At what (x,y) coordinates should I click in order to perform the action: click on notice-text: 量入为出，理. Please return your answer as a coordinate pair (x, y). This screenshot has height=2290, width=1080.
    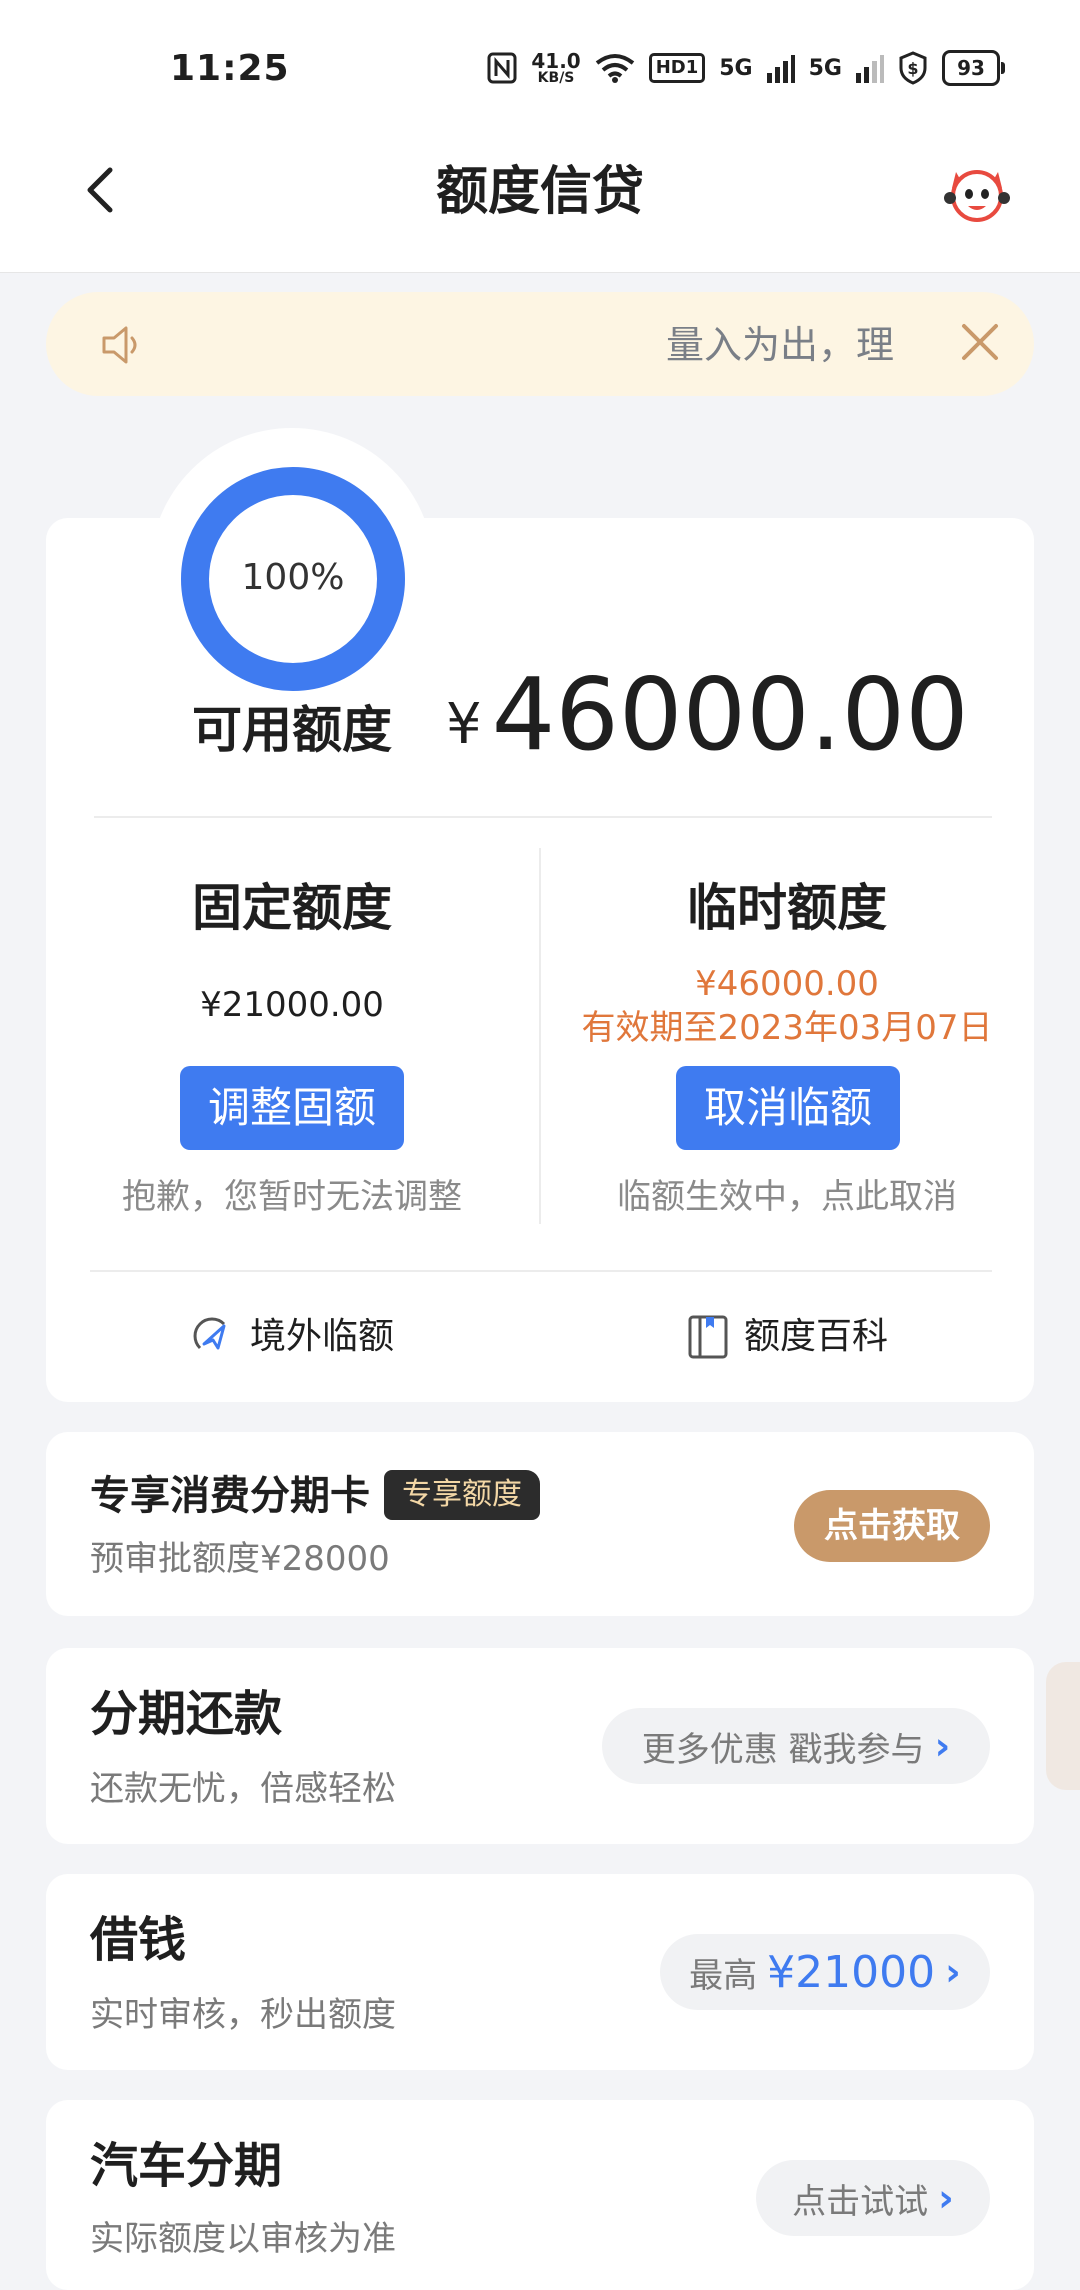
    Looking at the image, I should click on (780, 345).